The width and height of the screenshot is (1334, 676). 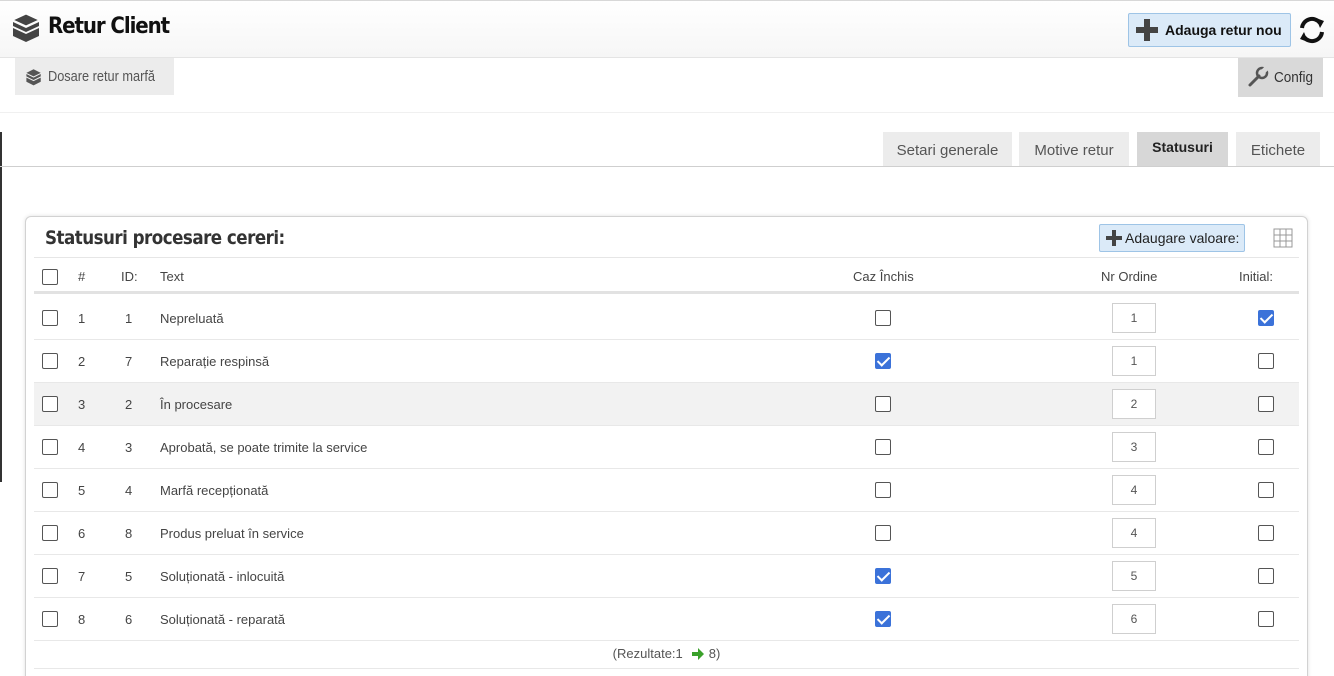 I want to click on row-text: Nepreluată, so click(x=192, y=318).